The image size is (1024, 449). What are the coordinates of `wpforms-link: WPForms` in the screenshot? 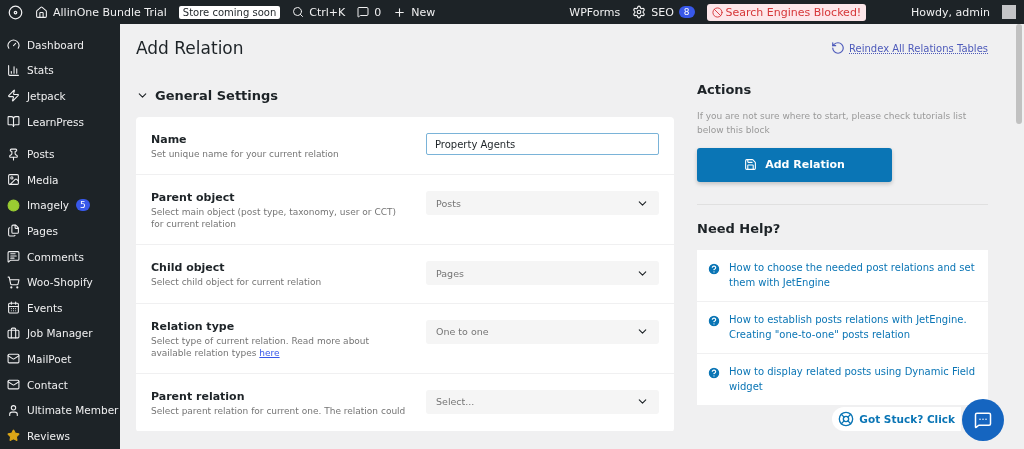 It's located at (595, 12).